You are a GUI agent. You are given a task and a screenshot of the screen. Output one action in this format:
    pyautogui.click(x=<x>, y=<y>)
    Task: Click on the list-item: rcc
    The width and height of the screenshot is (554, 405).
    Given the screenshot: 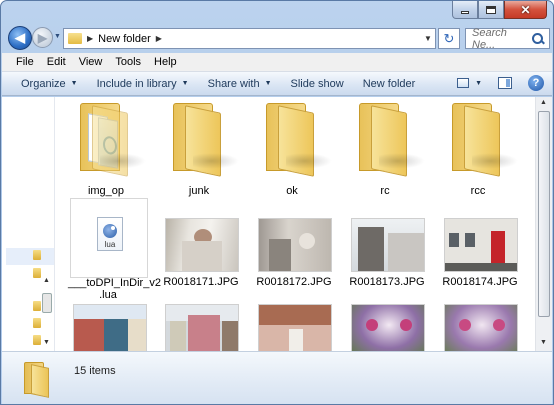 What is the action you would take?
    pyautogui.click(x=478, y=151)
    